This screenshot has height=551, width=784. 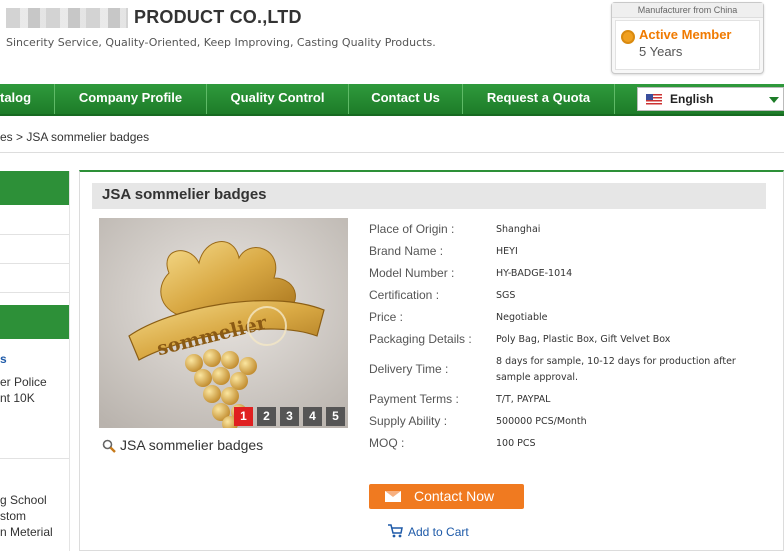 I want to click on language-label: English, so click(x=692, y=99).